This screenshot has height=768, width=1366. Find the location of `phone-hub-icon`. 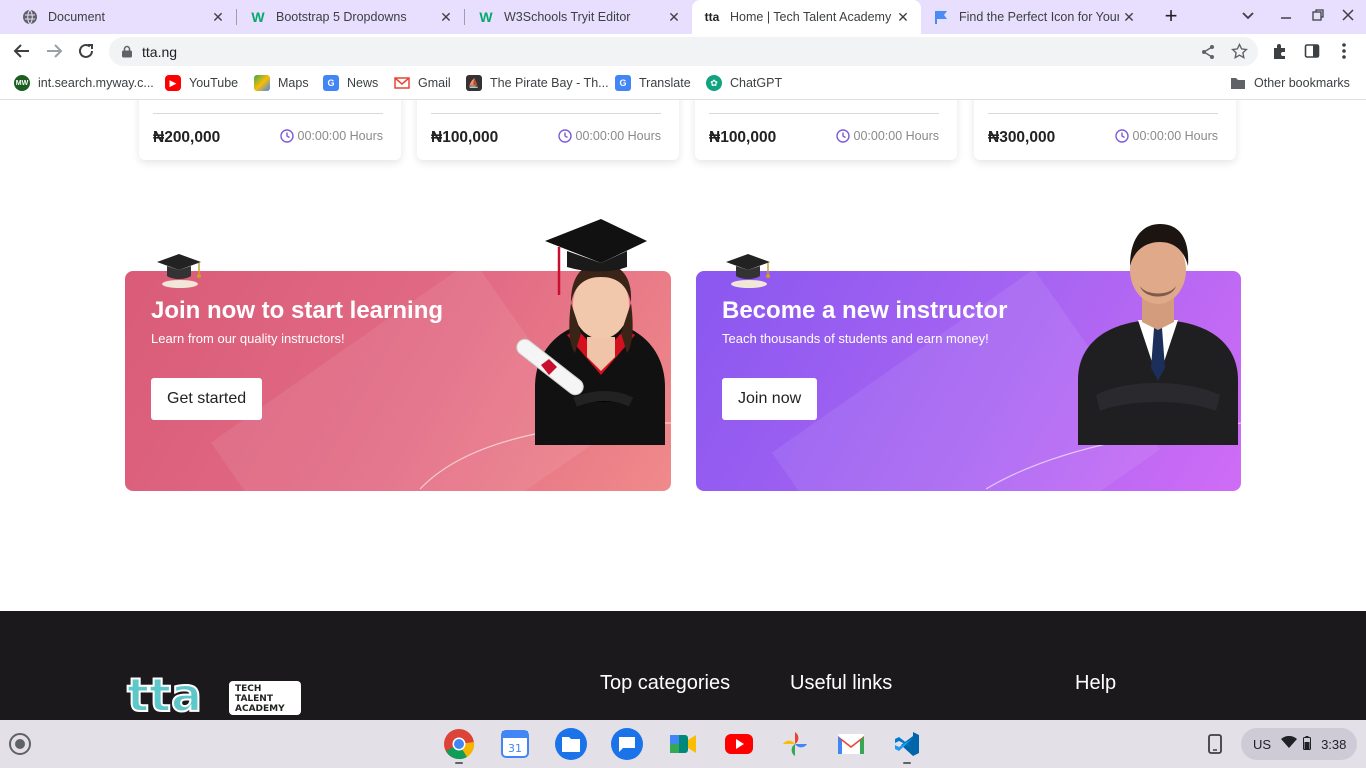

phone-hub-icon is located at coordinates (1215, 744).